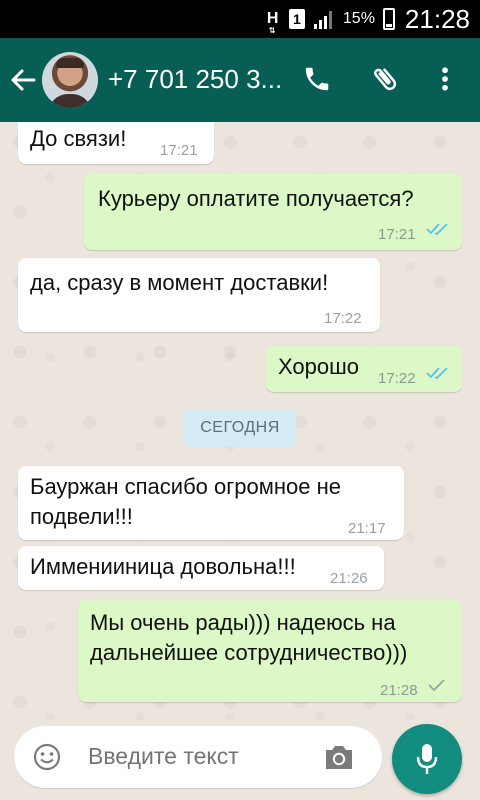  What do you see at coordinates (388, 19) in the screenshot?
I see `battery-icon` at bounding box center [388, 19].